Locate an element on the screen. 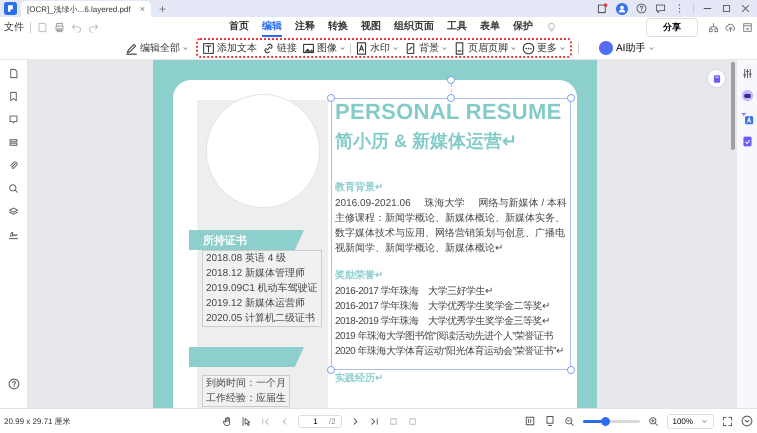 The height and width of the screenshot is (433, 757). award-item: 2019 年珠海大学图书馆“阅读活动先进个人”荣誉证书 is located at coordinates (444, 337).